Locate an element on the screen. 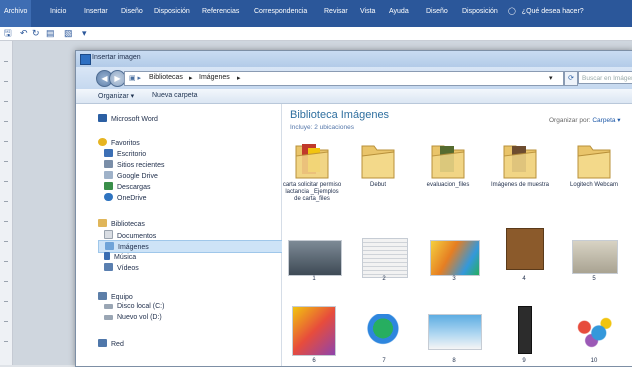  image-item: 5 is located at coordinates (594, 262).